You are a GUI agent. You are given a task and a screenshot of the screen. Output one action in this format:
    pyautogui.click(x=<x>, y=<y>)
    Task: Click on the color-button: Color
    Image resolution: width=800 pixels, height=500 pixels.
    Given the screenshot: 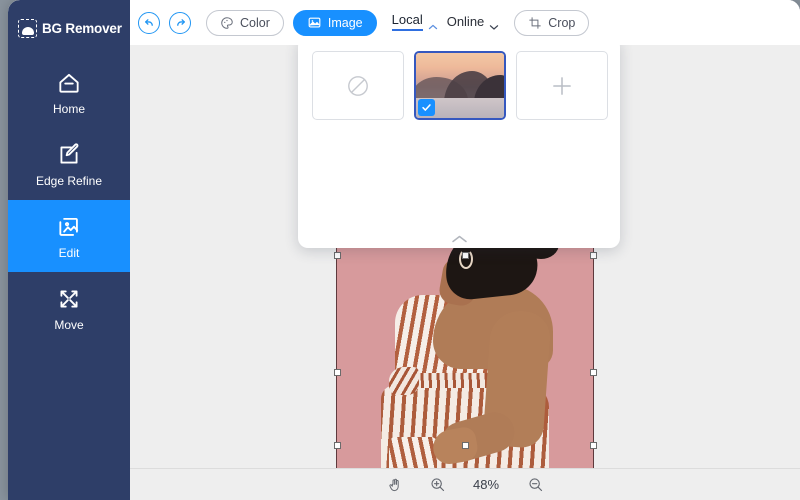 What is the action you would take?
    pyautogui.click(x=245, y=22)
    